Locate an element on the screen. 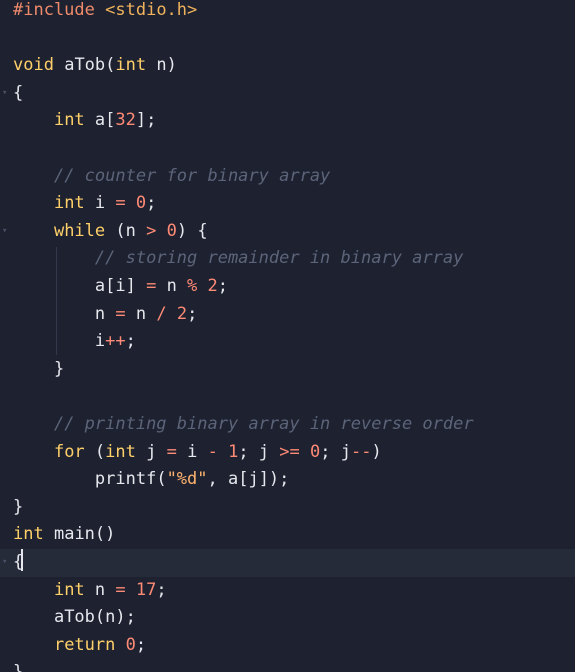  code-token-punct: ) { is located at coordinates (192, 230).